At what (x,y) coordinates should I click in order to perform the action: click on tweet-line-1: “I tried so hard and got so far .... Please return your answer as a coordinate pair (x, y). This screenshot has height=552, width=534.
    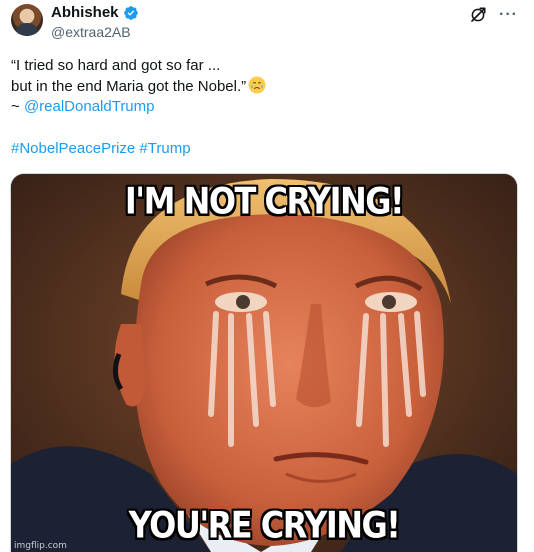
    Looking at the image, I should click on (116, 65).